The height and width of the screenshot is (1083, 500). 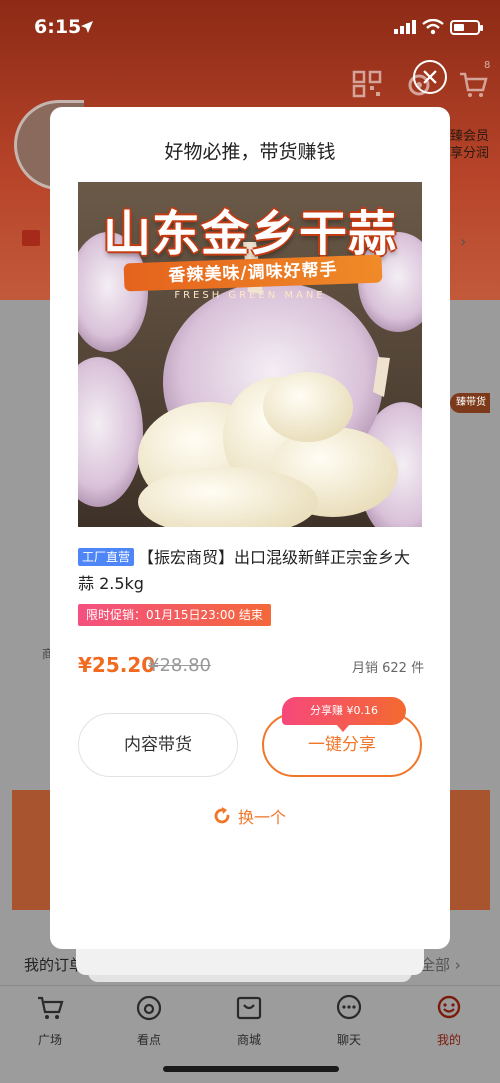 What do you see at coordinates (449, 1007) in the screenshot?
I see `profile-icon` at bounding box center [449, 1007].